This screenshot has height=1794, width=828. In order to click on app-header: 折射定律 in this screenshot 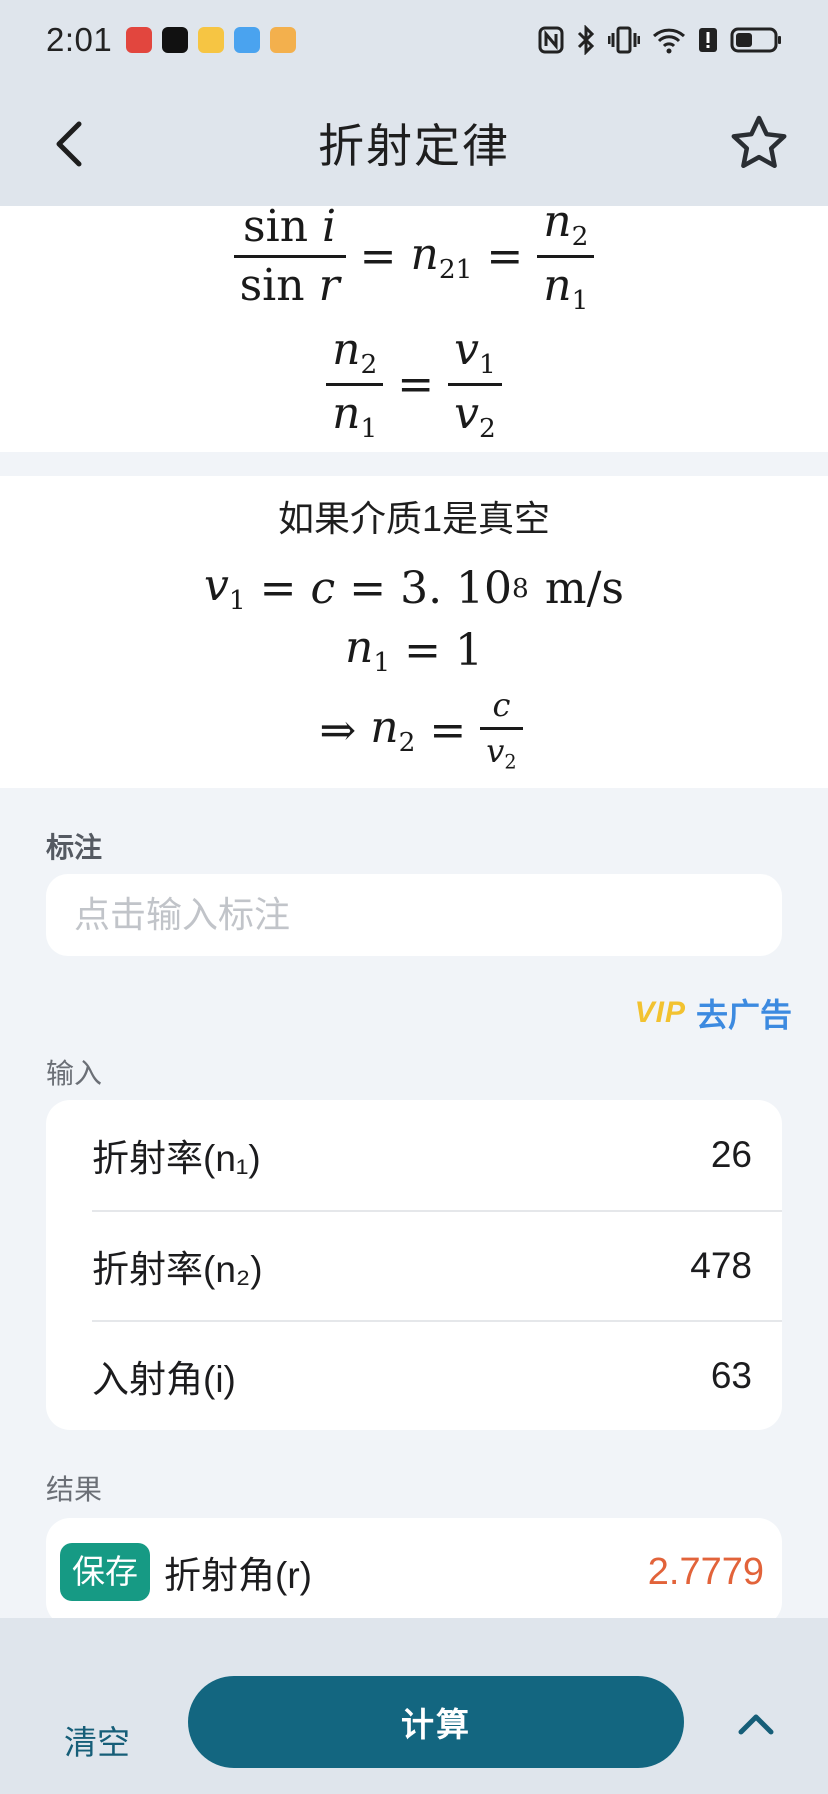, I will do `click(414, 143)`.